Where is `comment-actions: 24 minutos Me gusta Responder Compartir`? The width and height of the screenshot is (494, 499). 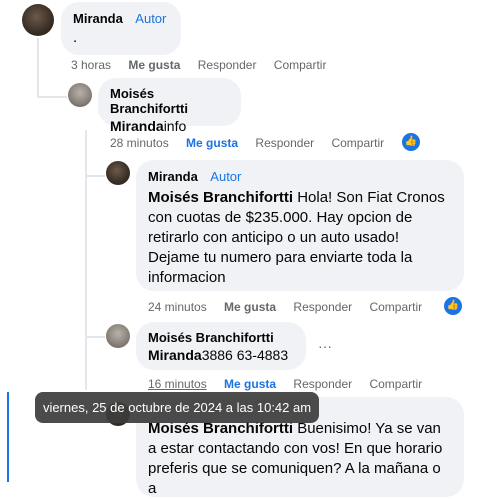
comment-actions: 24 minutos Me gusta Responder Compartir is located at coordinates (292, 307).